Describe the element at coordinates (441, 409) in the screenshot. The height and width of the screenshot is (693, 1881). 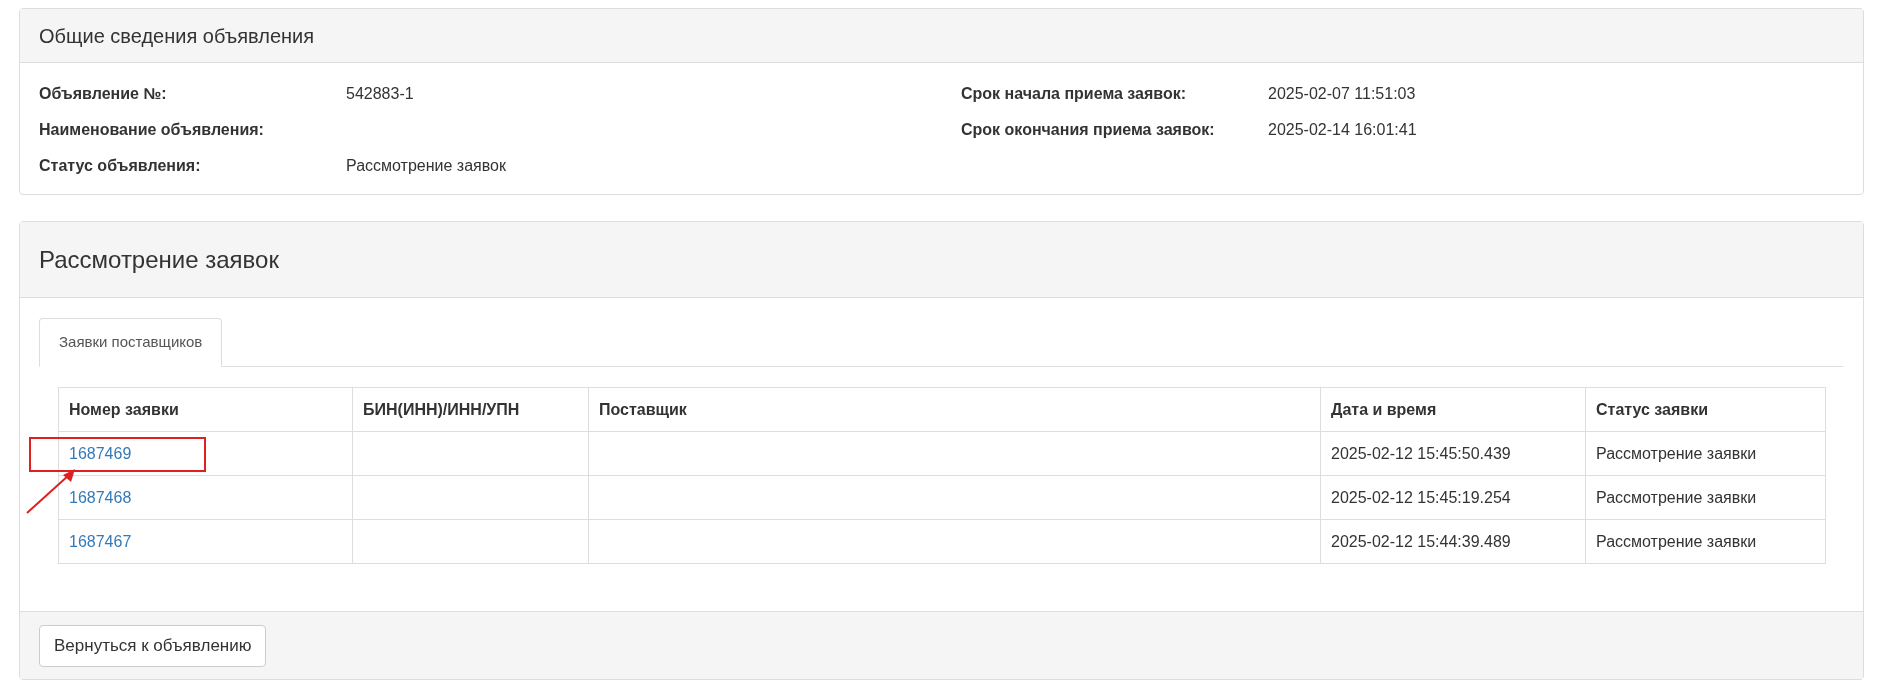
I see `column-header: БИН(ИНН)/ИНН/УПН` at that location.